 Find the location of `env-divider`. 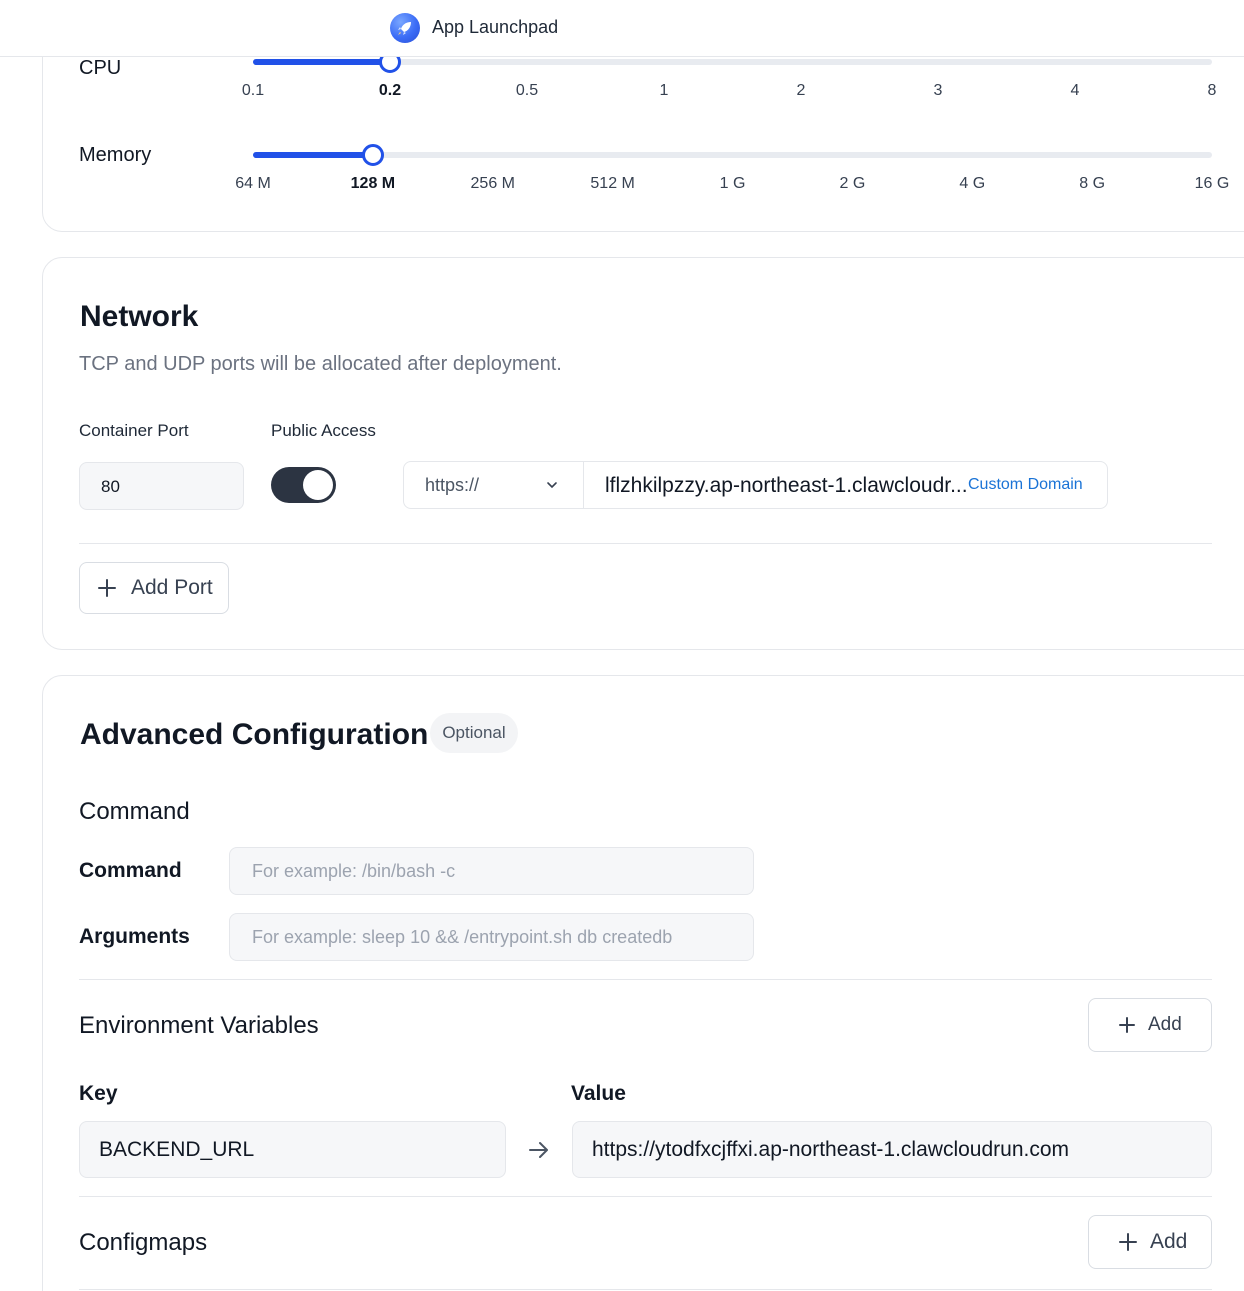

env-divider is located at coordinates (645, 1196).